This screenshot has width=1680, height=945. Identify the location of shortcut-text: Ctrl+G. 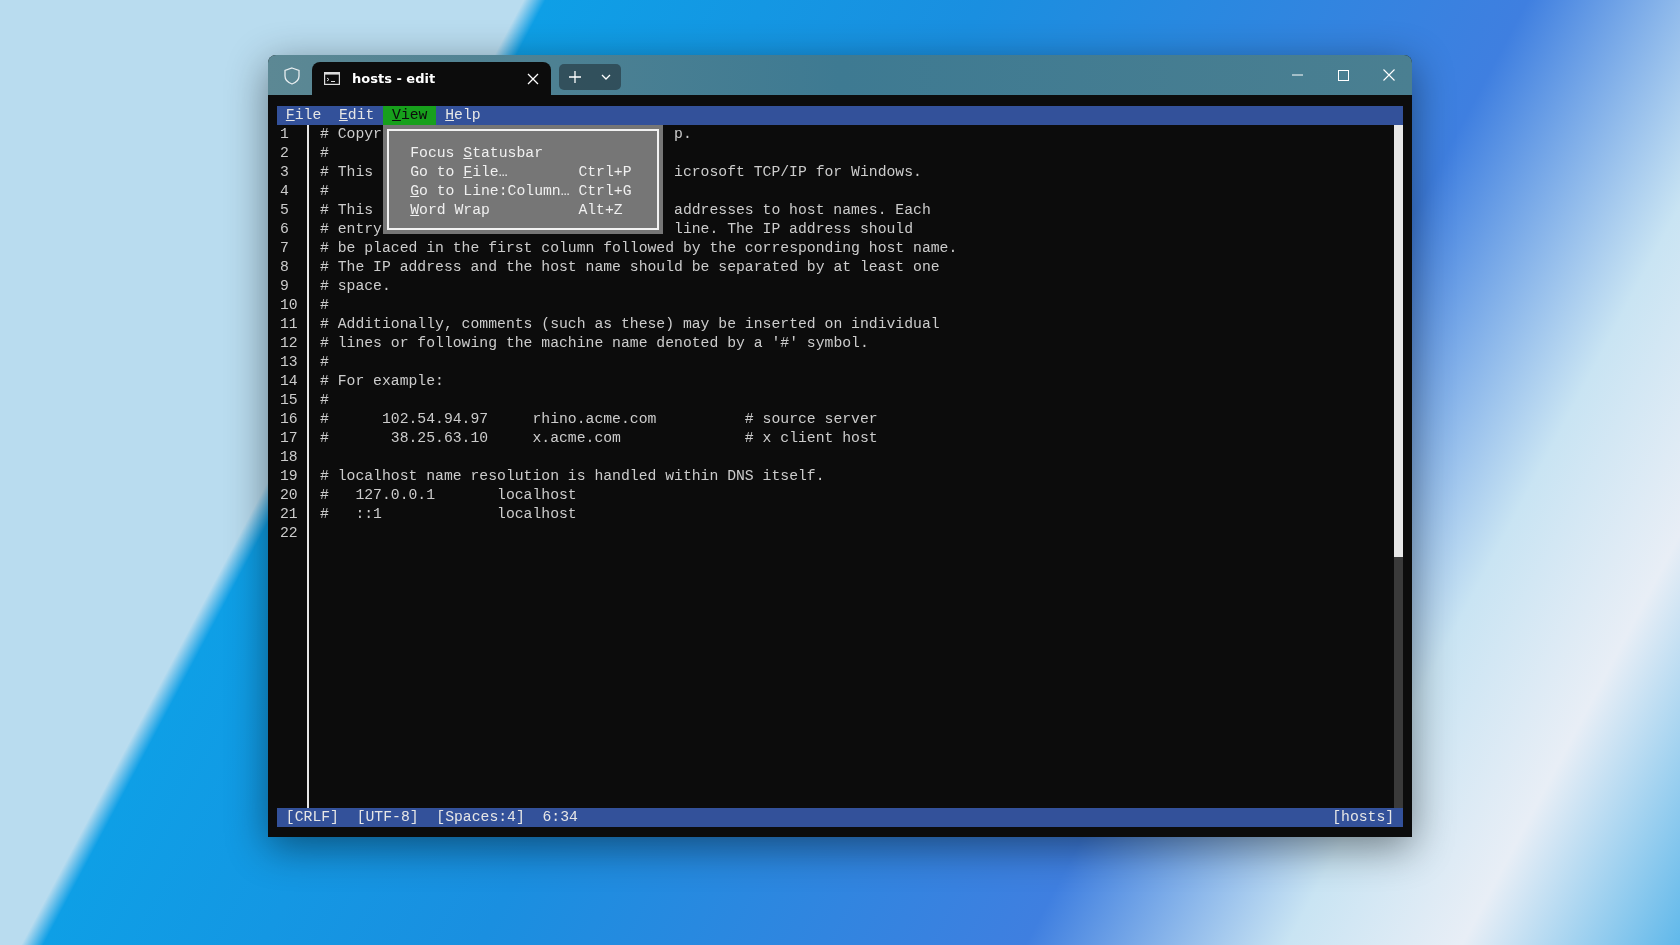
(605, 191).